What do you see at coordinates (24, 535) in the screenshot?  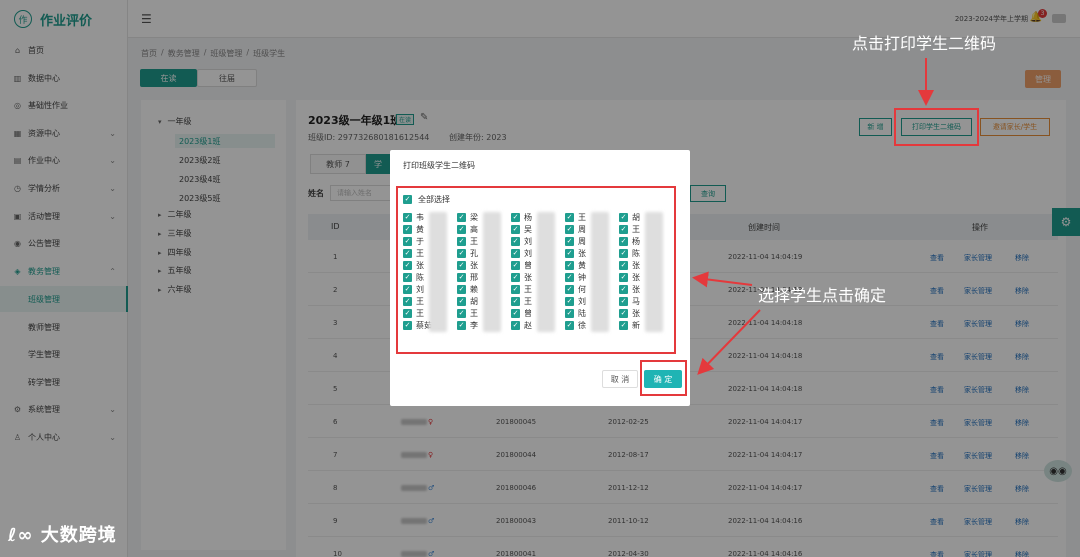 I see `watermark-logo-icon: ℓ∞` at bounding box center [24, 535].